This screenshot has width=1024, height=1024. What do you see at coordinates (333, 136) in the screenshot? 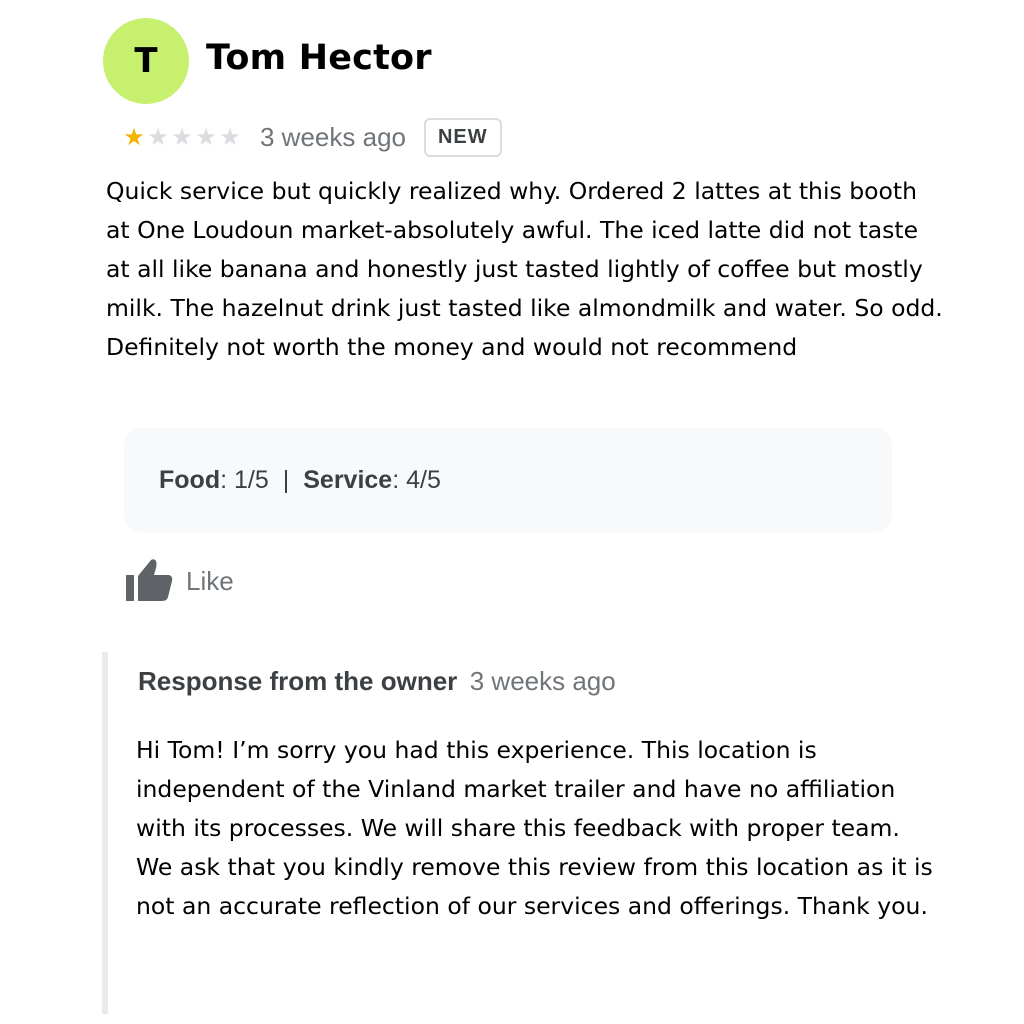
I see `review-time: 3 weeks ago` at bounding box center [333, 136].